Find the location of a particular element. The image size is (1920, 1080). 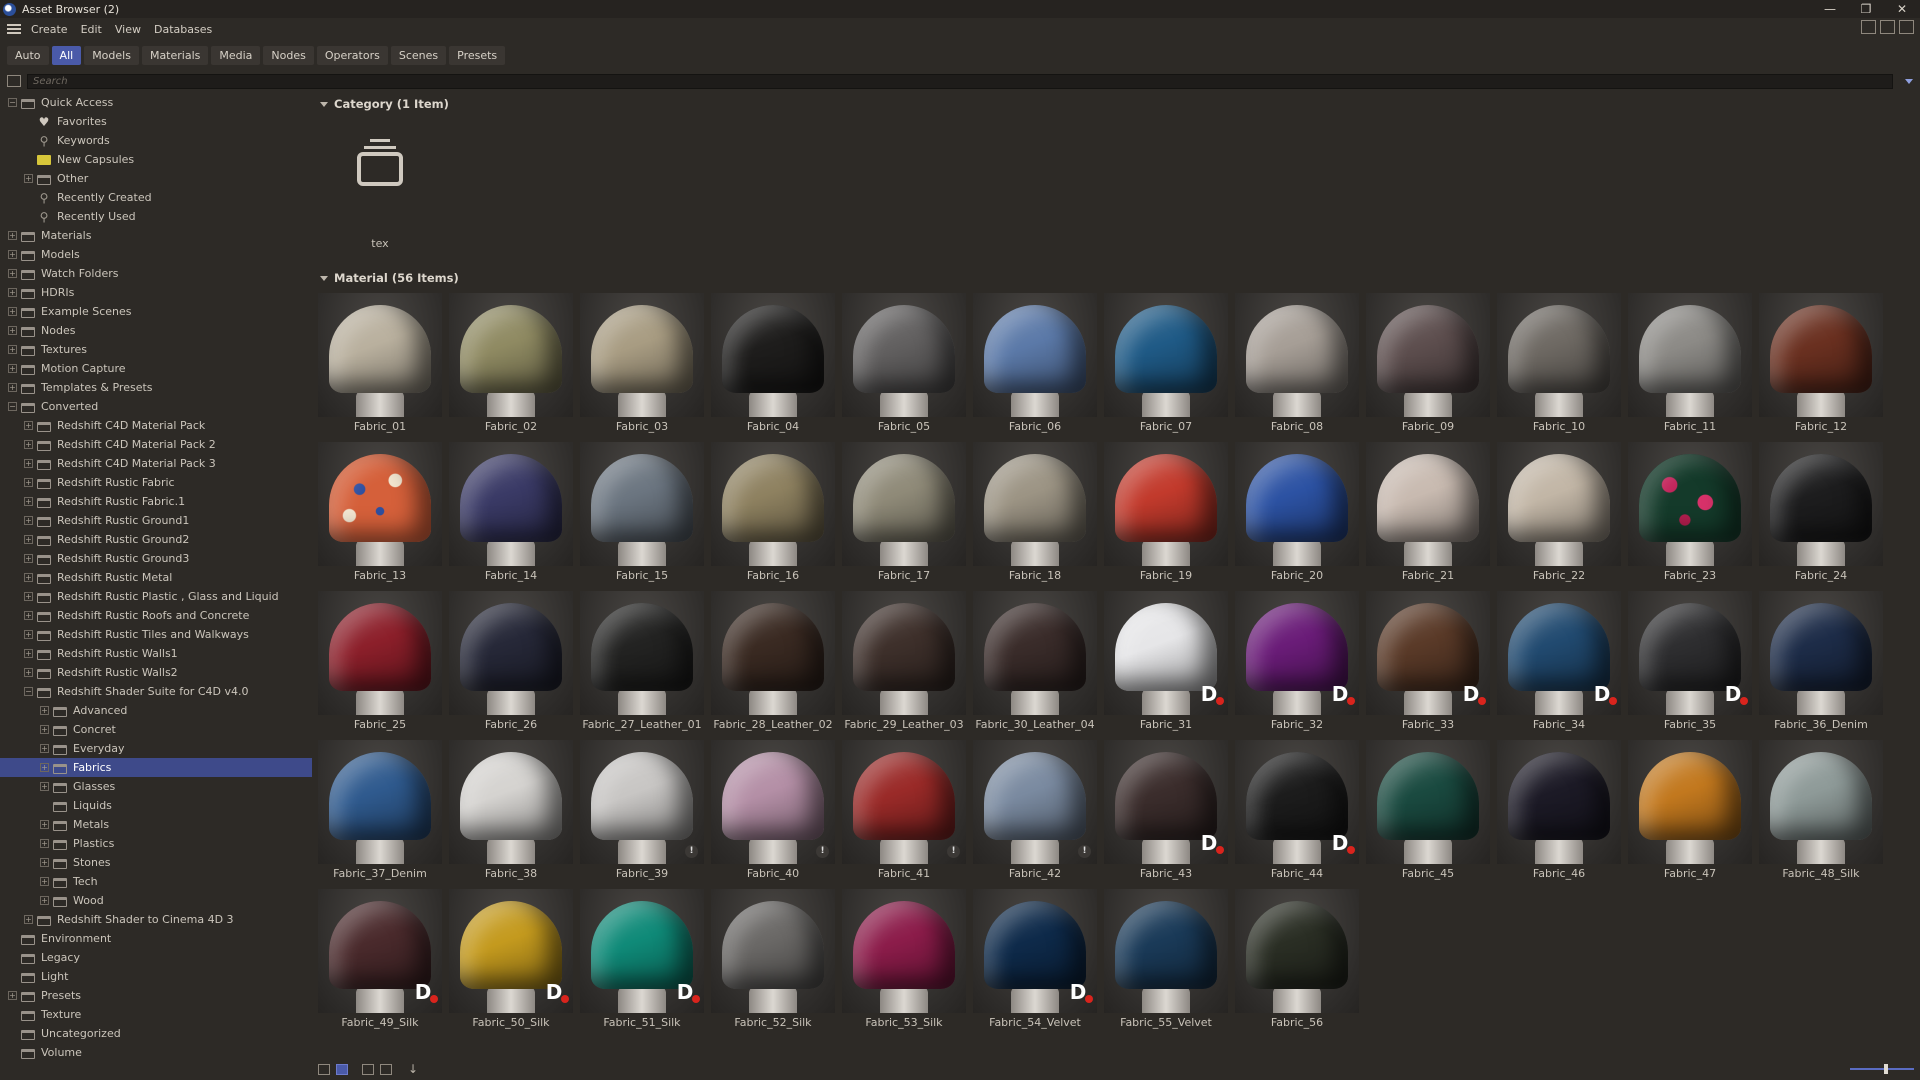

material-fabric-32: D Fabric_32 is located at coordinates (1297, 665).